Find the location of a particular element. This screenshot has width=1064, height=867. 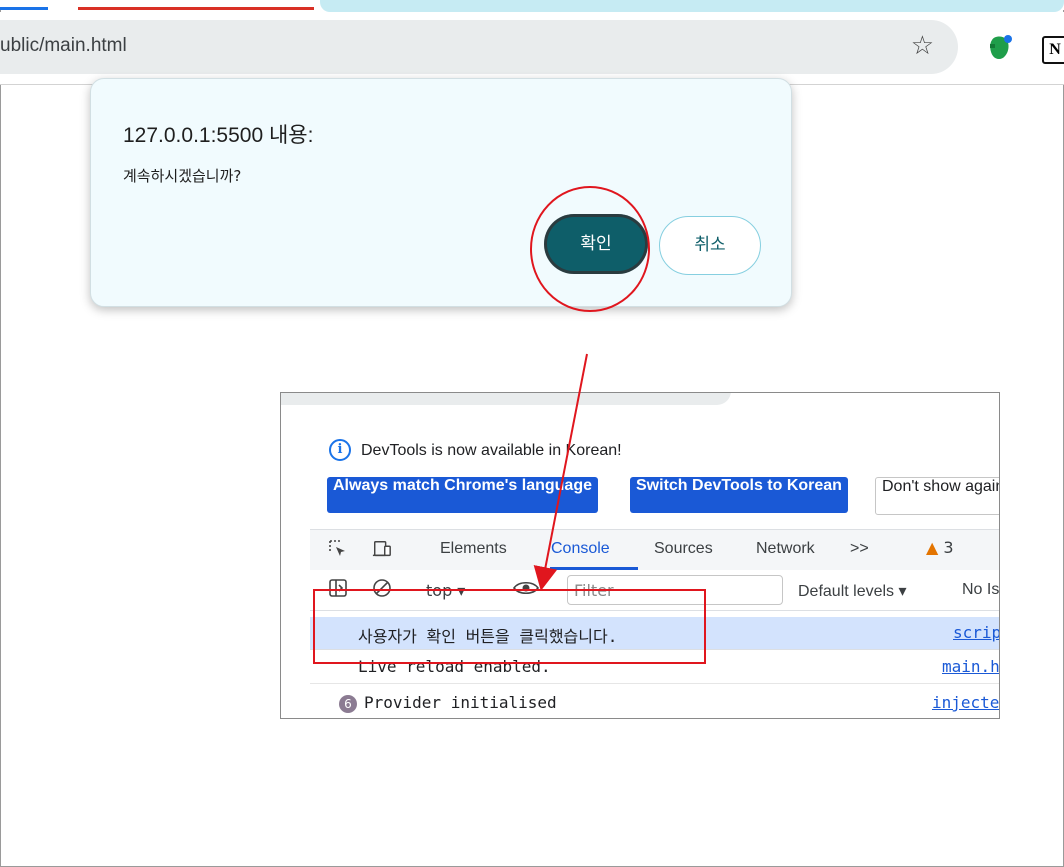

console-log-row: 사용자가 확인 버튼을 클릭했습니다. script.js is located at coordinates (654, 633).